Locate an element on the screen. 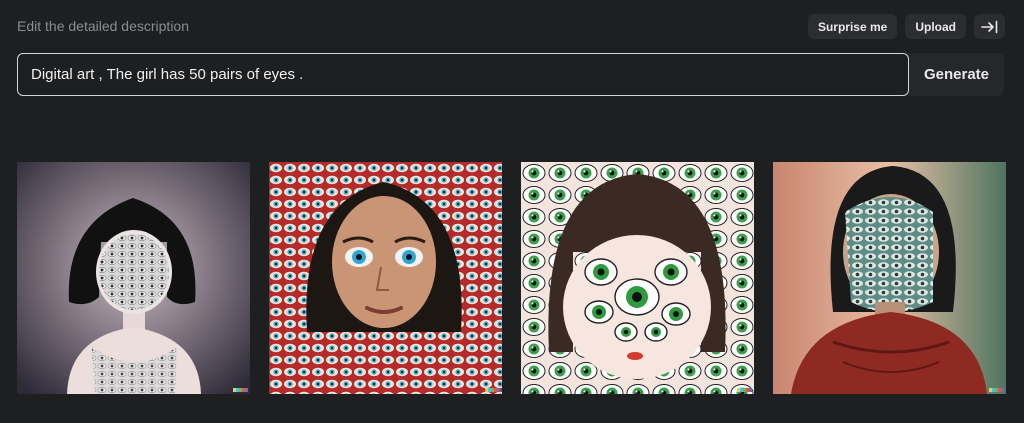 This screenshot has height=423, width=1024. result-image-3-art is located at coordinates (637, 278).